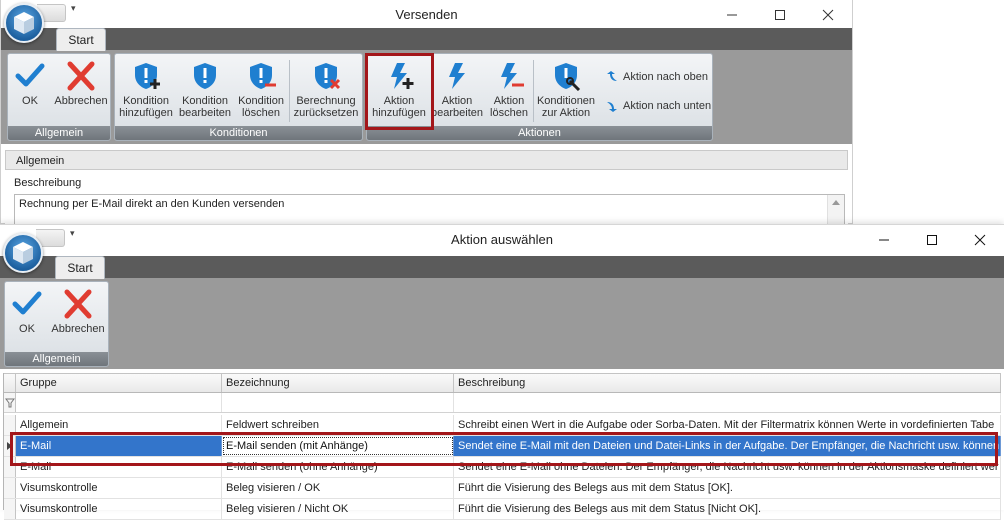  Describe the element at coordinates (566, 92) in the screenshot. I see `action-conditions-button: Konditionen zur Aktion` at that location.